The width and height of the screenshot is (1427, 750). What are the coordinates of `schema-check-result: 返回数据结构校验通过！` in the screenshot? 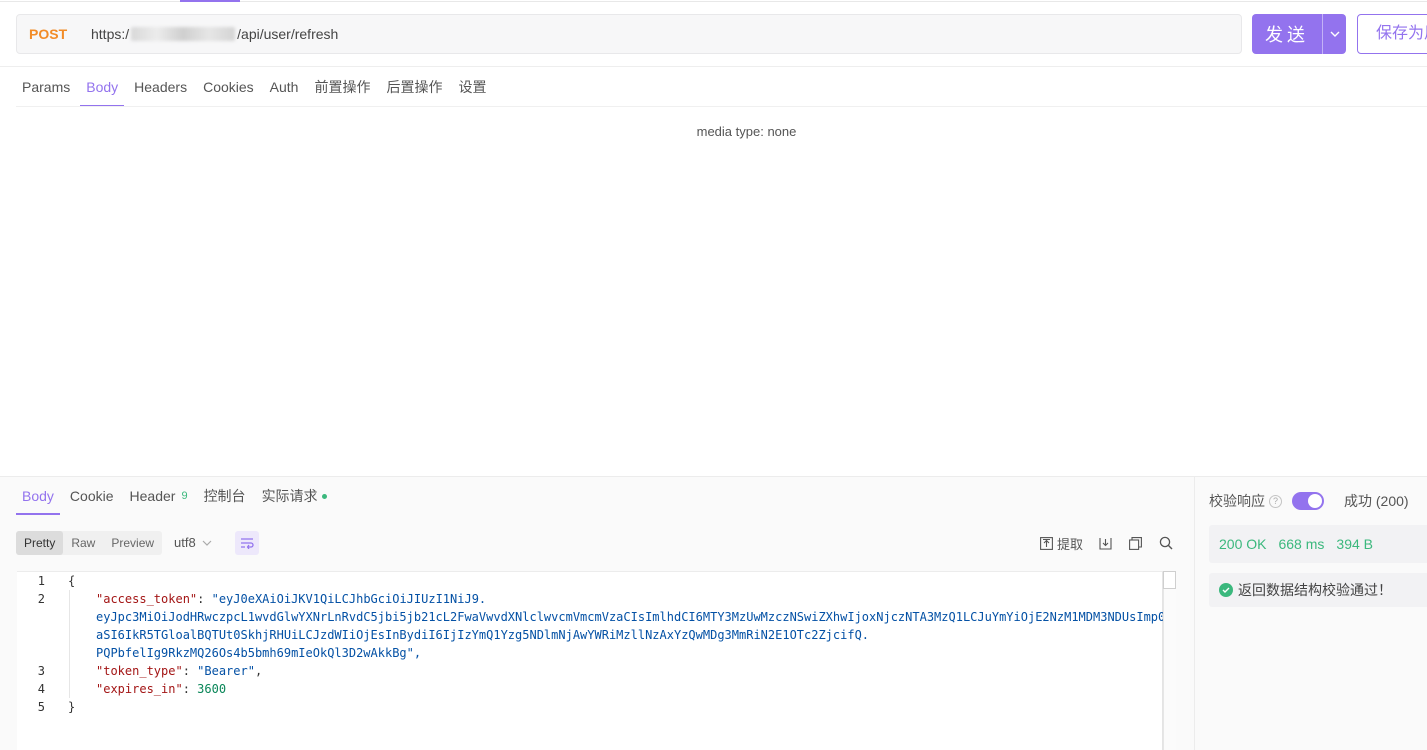 It's located at (1318, 590).